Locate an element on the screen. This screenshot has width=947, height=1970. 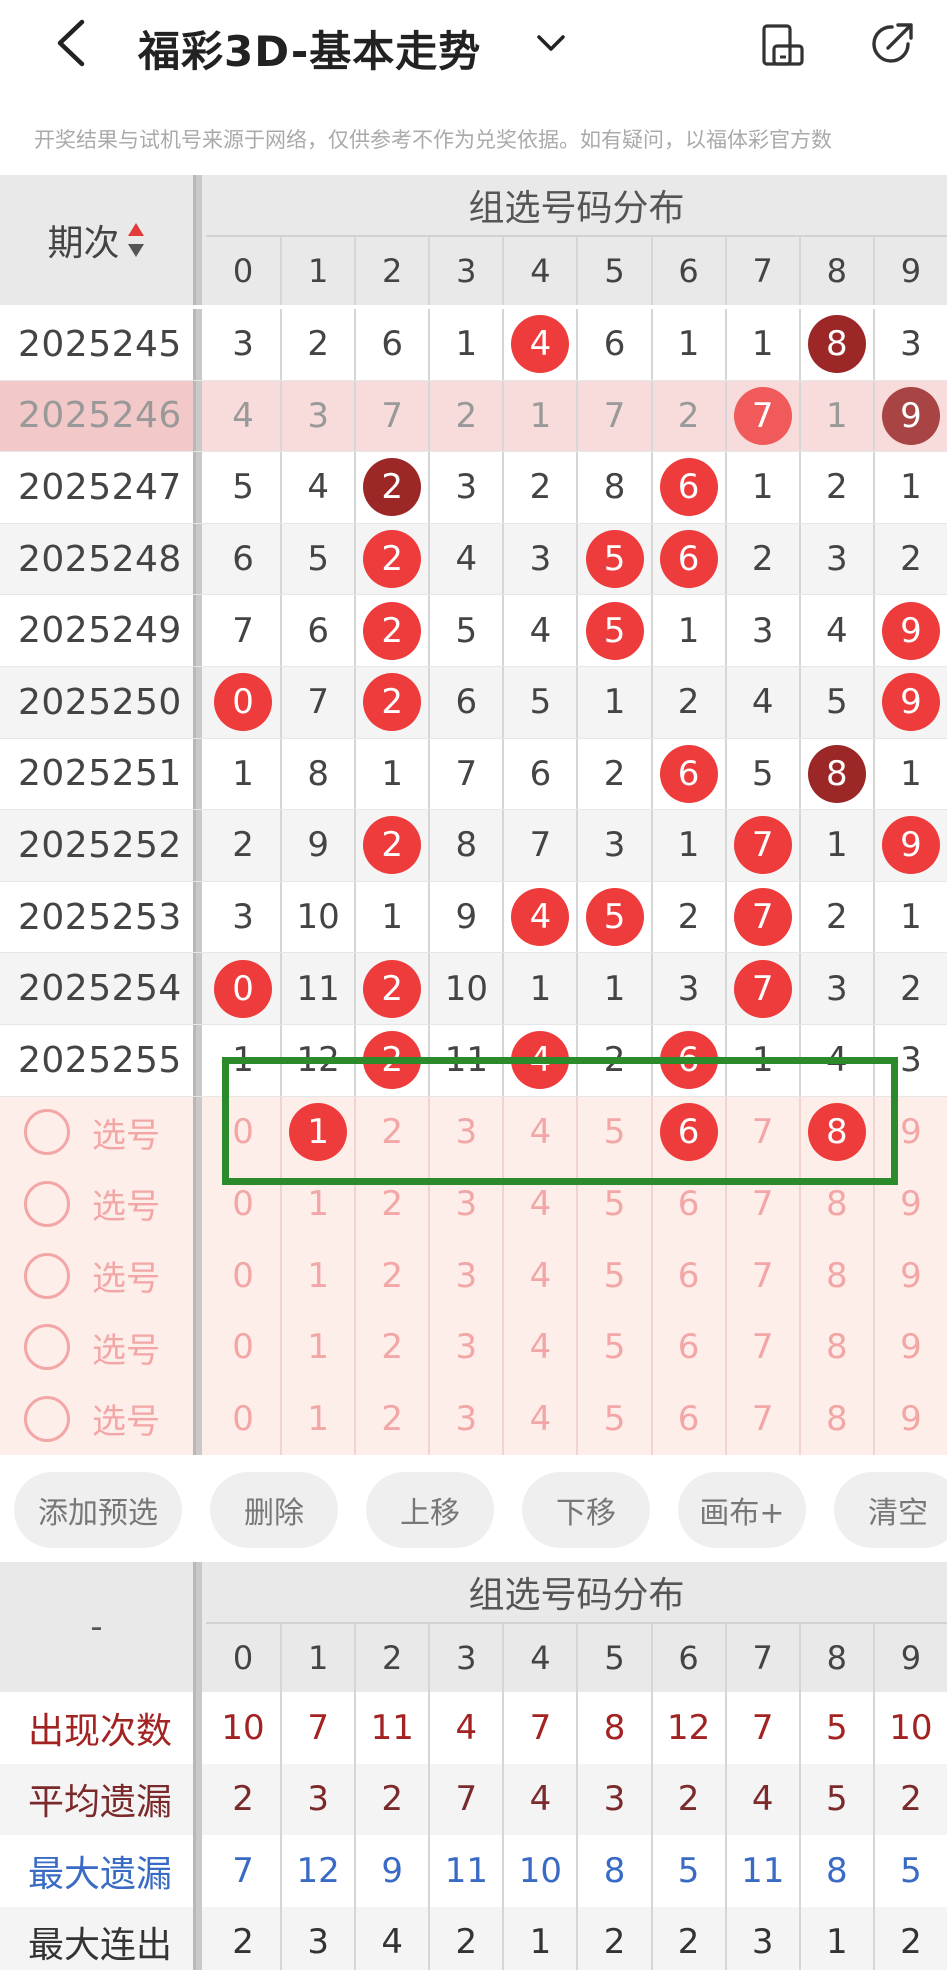
drawn-number-ball: 2 is located at coordinates (392, 630).